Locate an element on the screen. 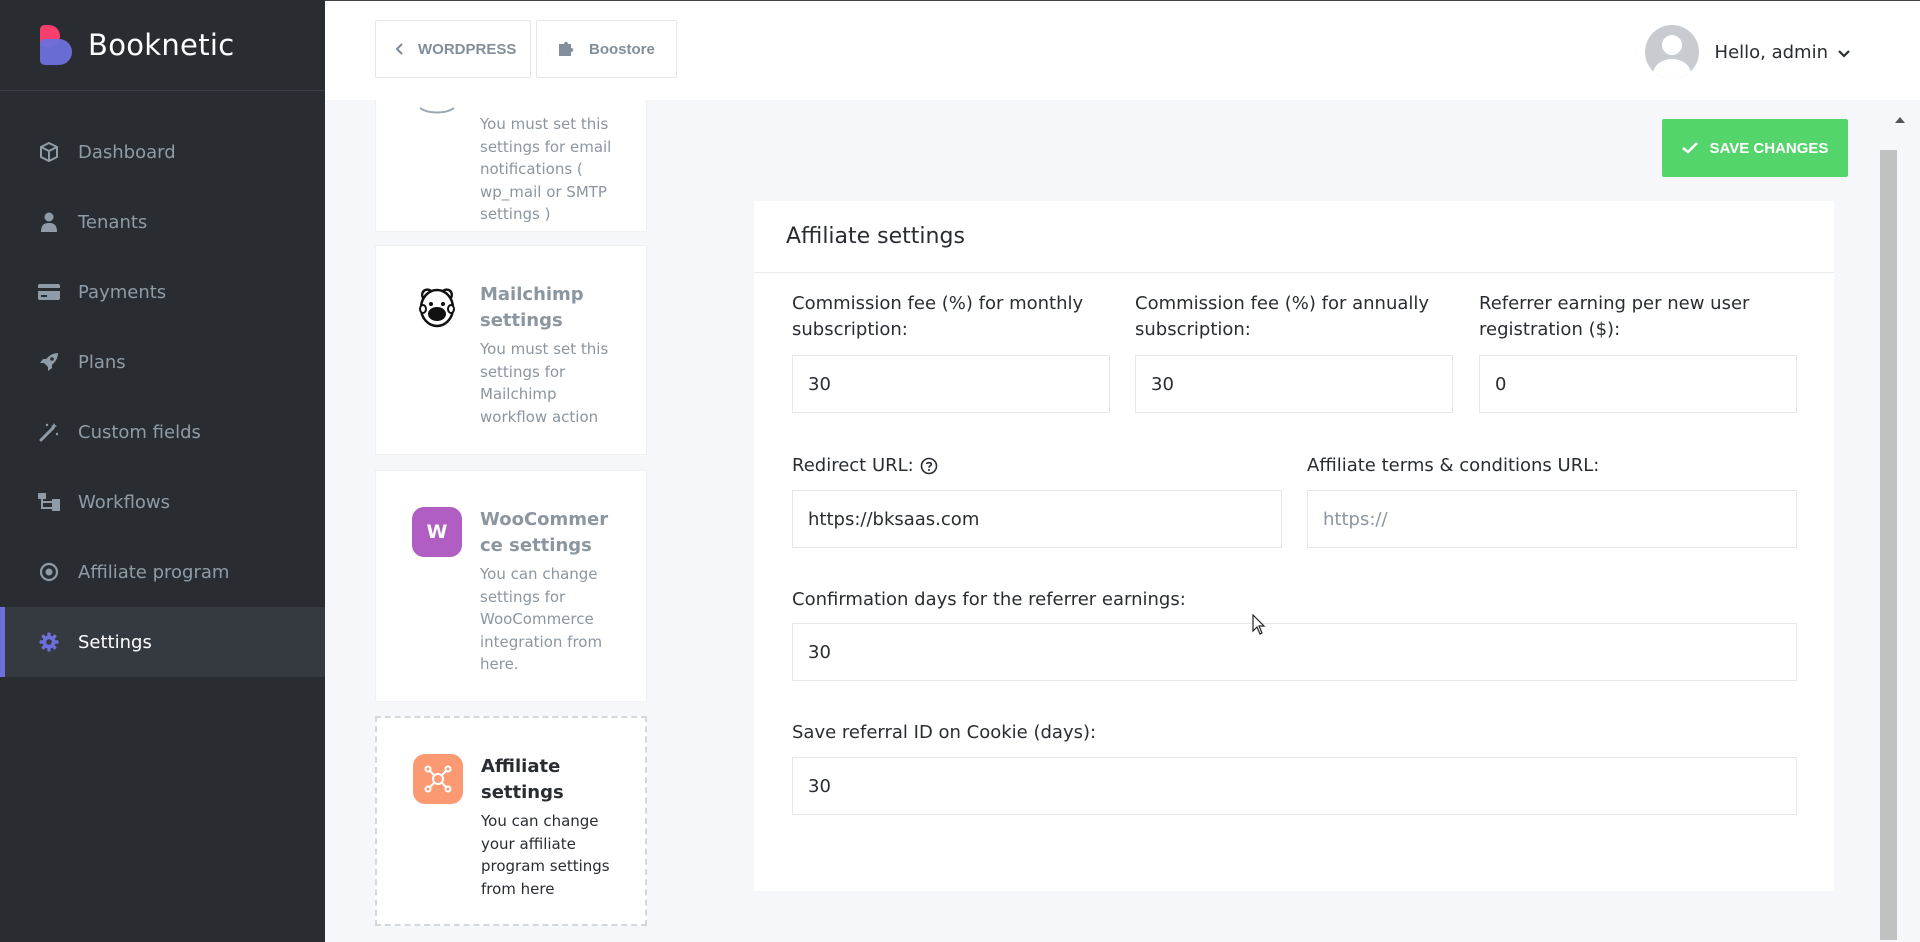  rocket-icon is located at coordinates (49, 362).